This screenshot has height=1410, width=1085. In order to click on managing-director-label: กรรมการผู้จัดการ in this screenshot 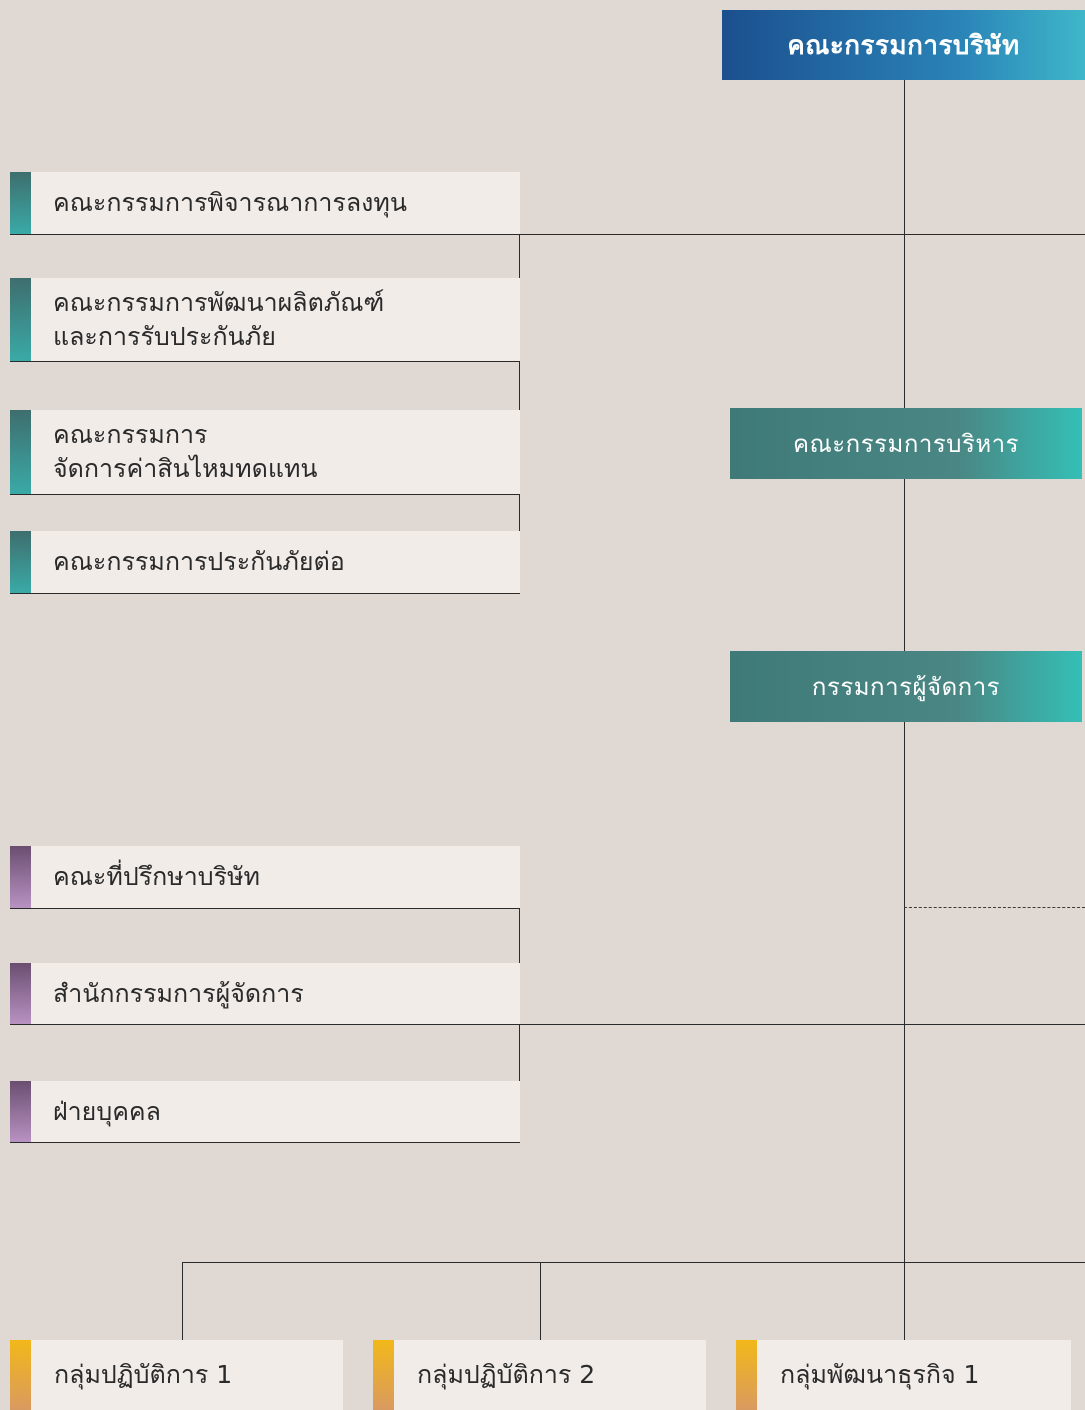, I will do `click(906, 687)`.